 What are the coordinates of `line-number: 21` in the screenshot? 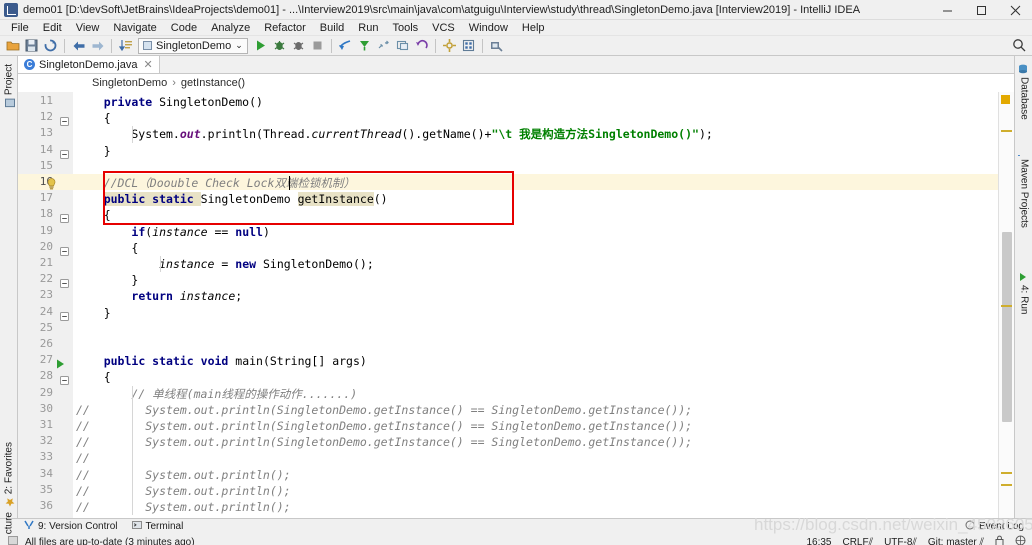 It's located at (41, 262).